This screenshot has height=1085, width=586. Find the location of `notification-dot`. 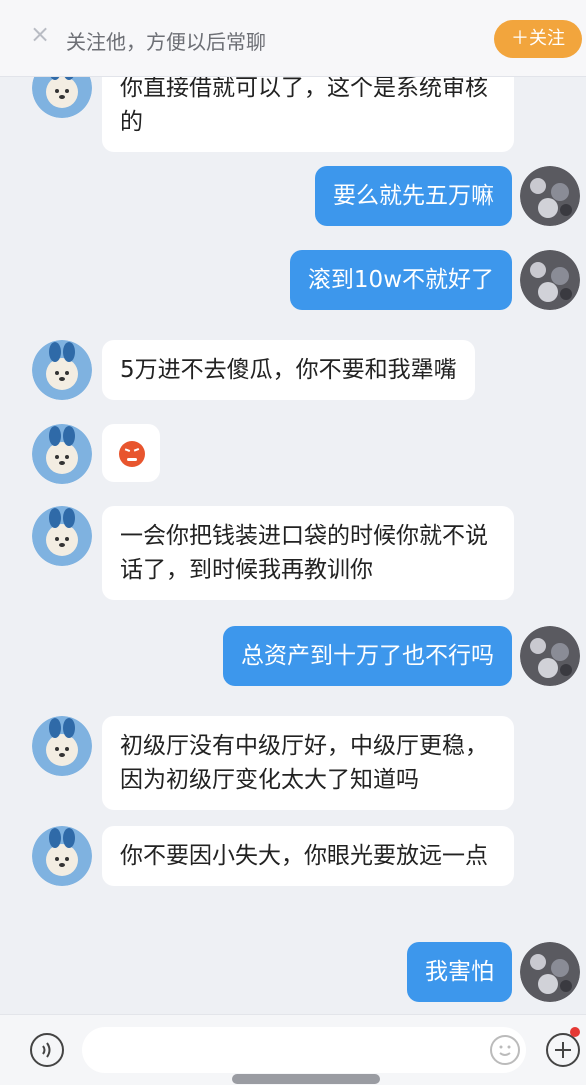

notification-dot is located at coordinates (575, 1032).